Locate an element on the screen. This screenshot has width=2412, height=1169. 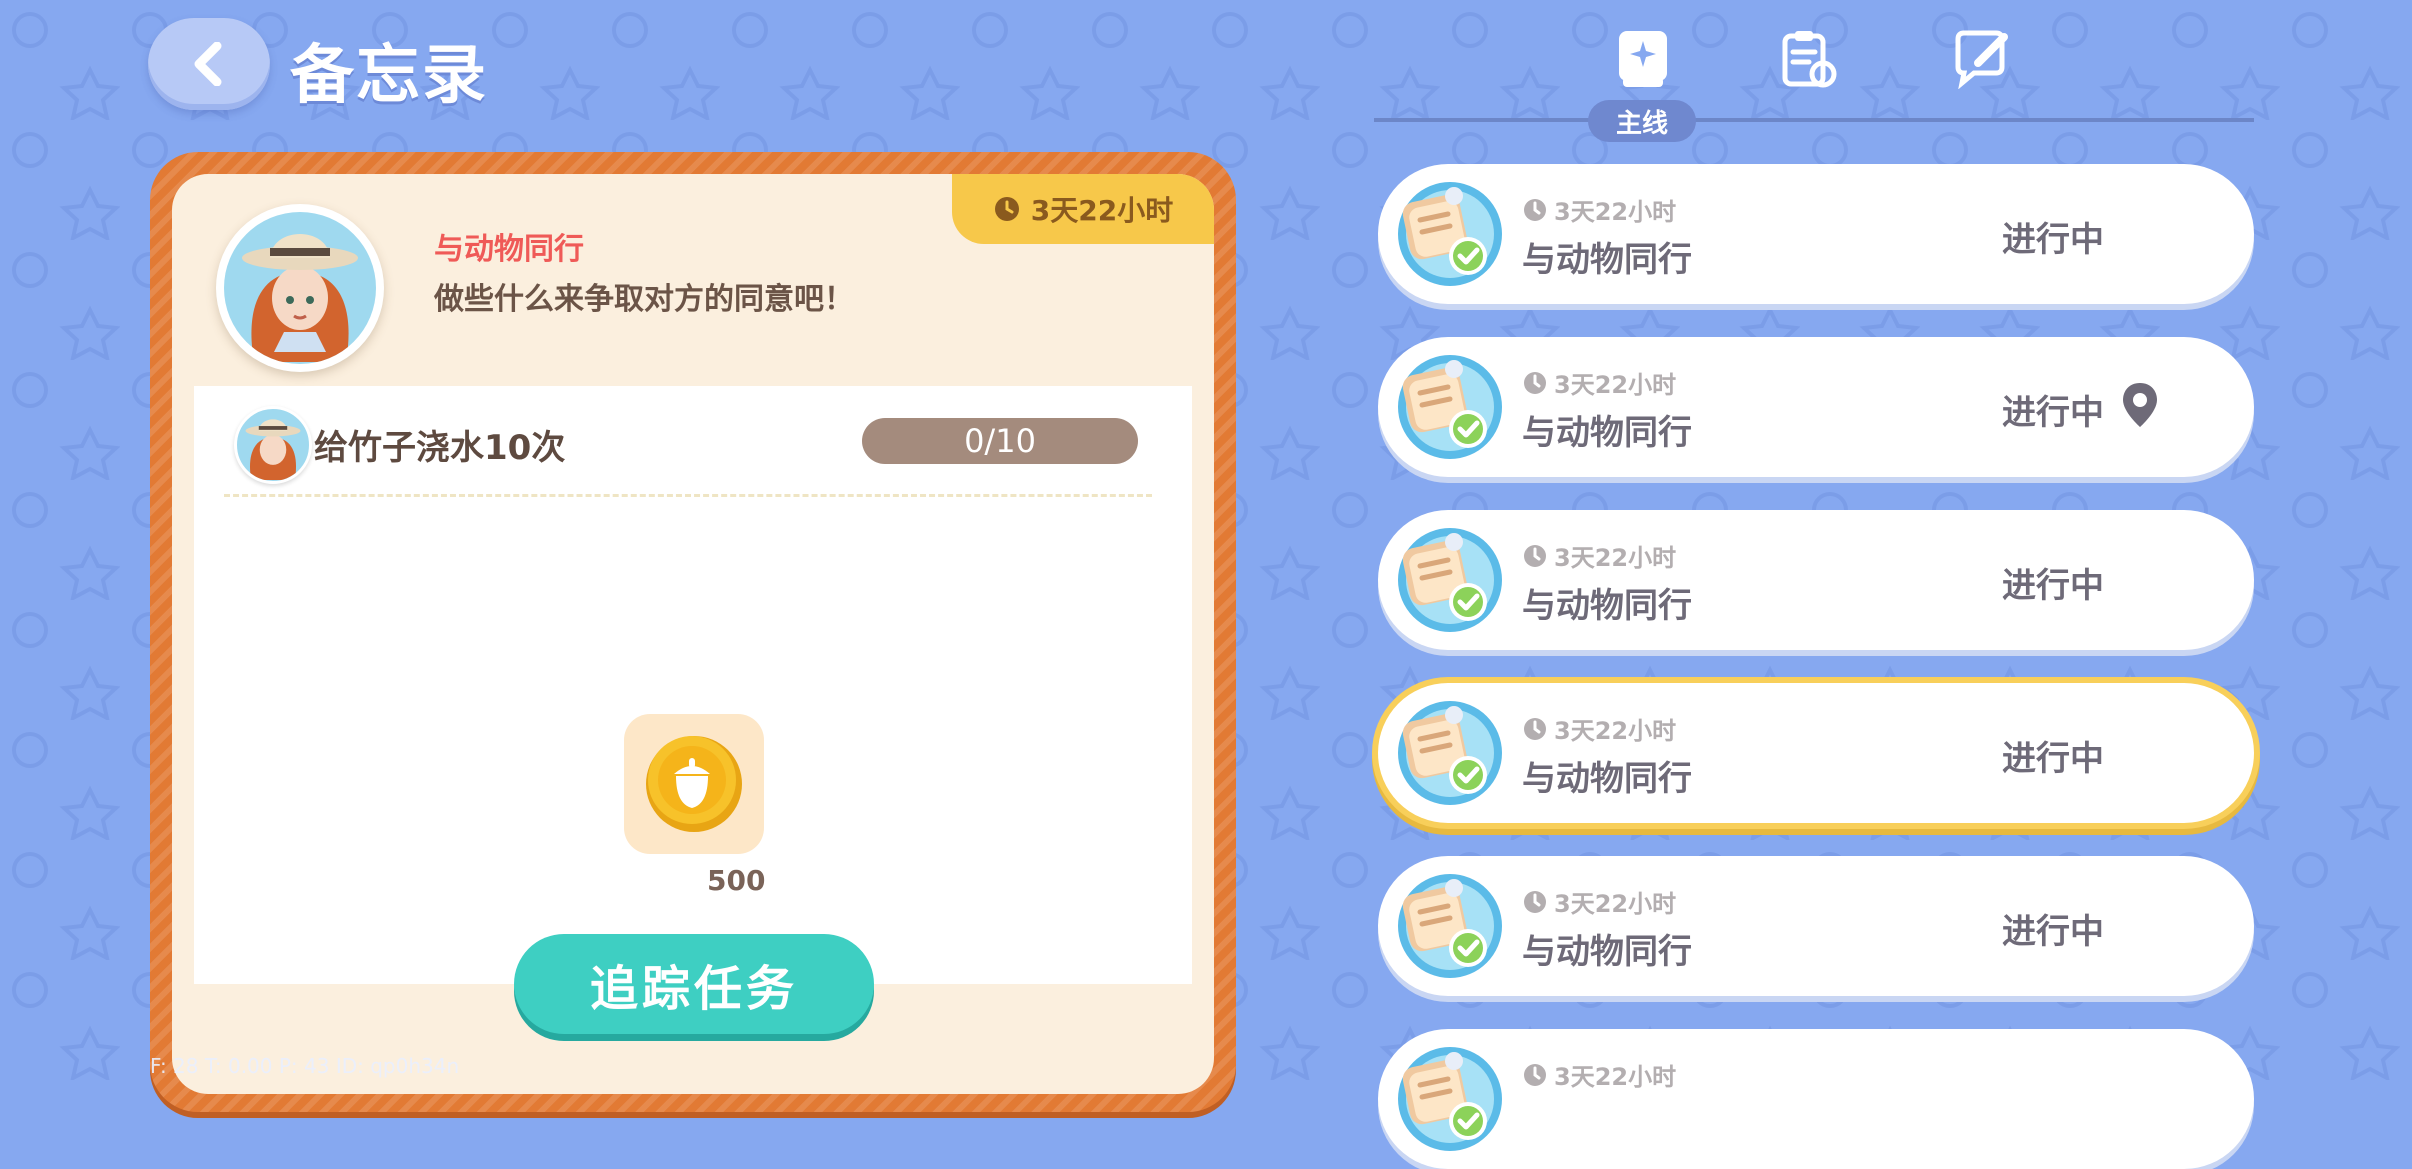
npc-portrait-small-icon is located at coordinates (273, 450).